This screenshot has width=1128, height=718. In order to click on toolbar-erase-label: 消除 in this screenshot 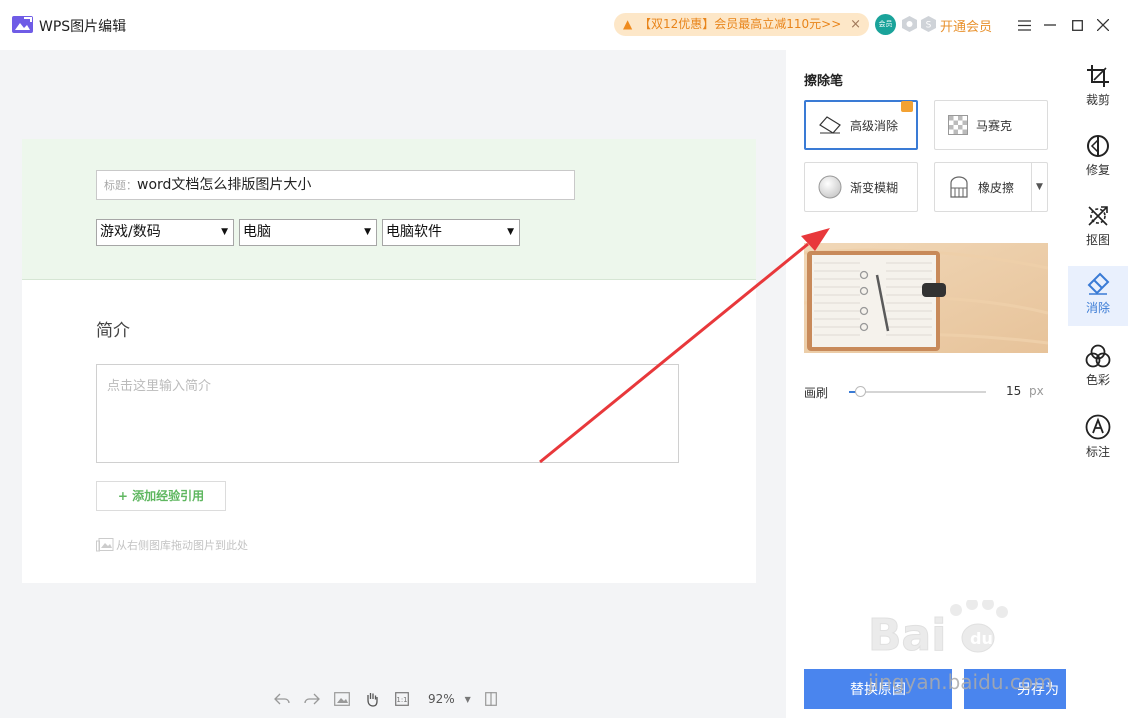, I will do `click(1097, 308)`.